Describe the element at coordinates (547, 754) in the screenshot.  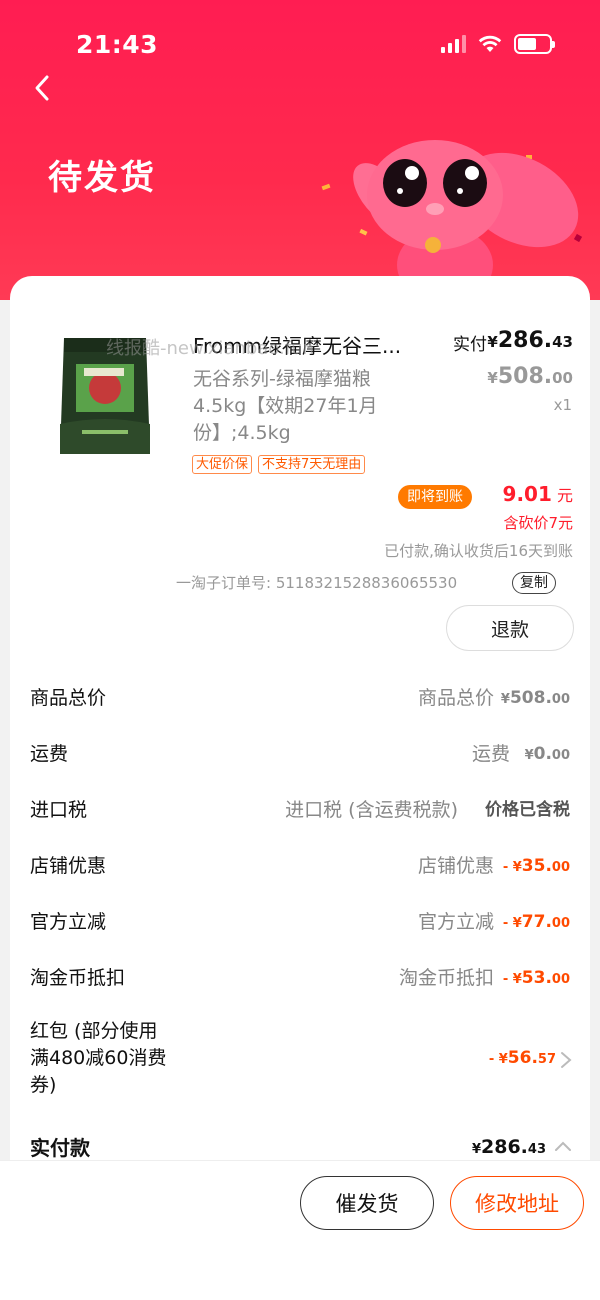
I see `fee-value: ¥0.00` at that location.